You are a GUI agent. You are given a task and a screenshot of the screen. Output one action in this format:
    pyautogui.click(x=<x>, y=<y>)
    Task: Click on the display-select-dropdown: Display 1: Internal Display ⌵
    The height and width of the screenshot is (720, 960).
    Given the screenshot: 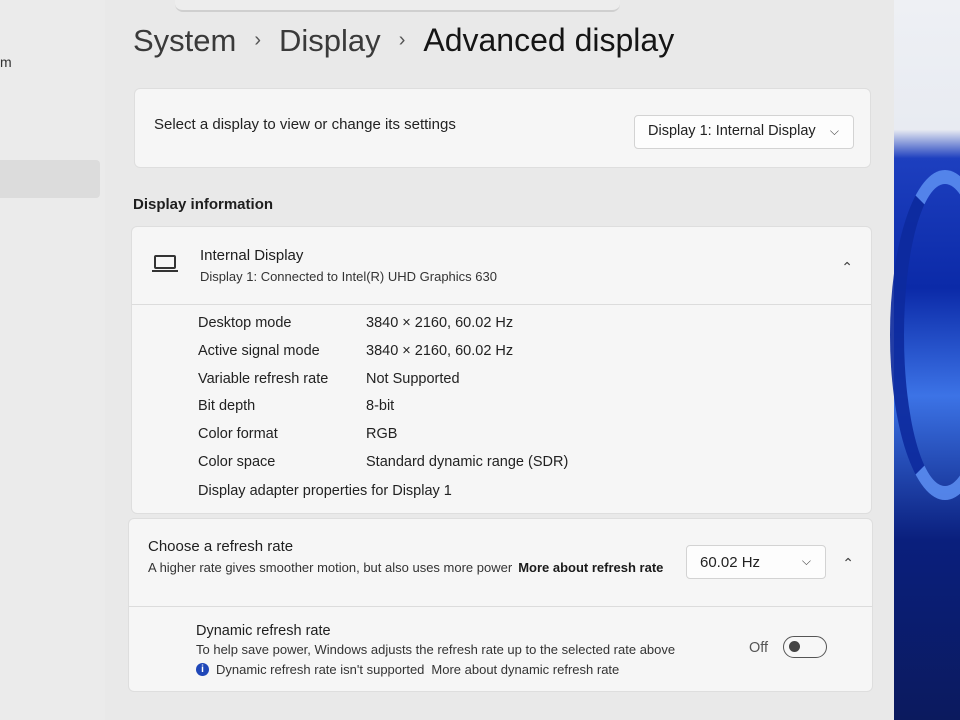 What is the action you would take?
    pyautogui.click(x=744, y=132)
    